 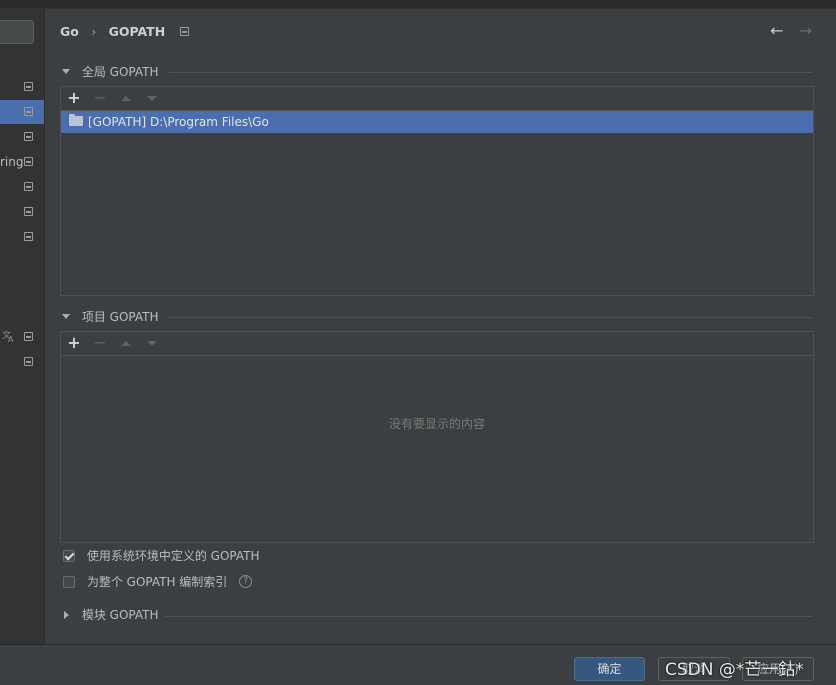 I want to click on index-entire-gopath-option: 为整个 GOPATH 编制索引 ?, so click(x=158, y=582).